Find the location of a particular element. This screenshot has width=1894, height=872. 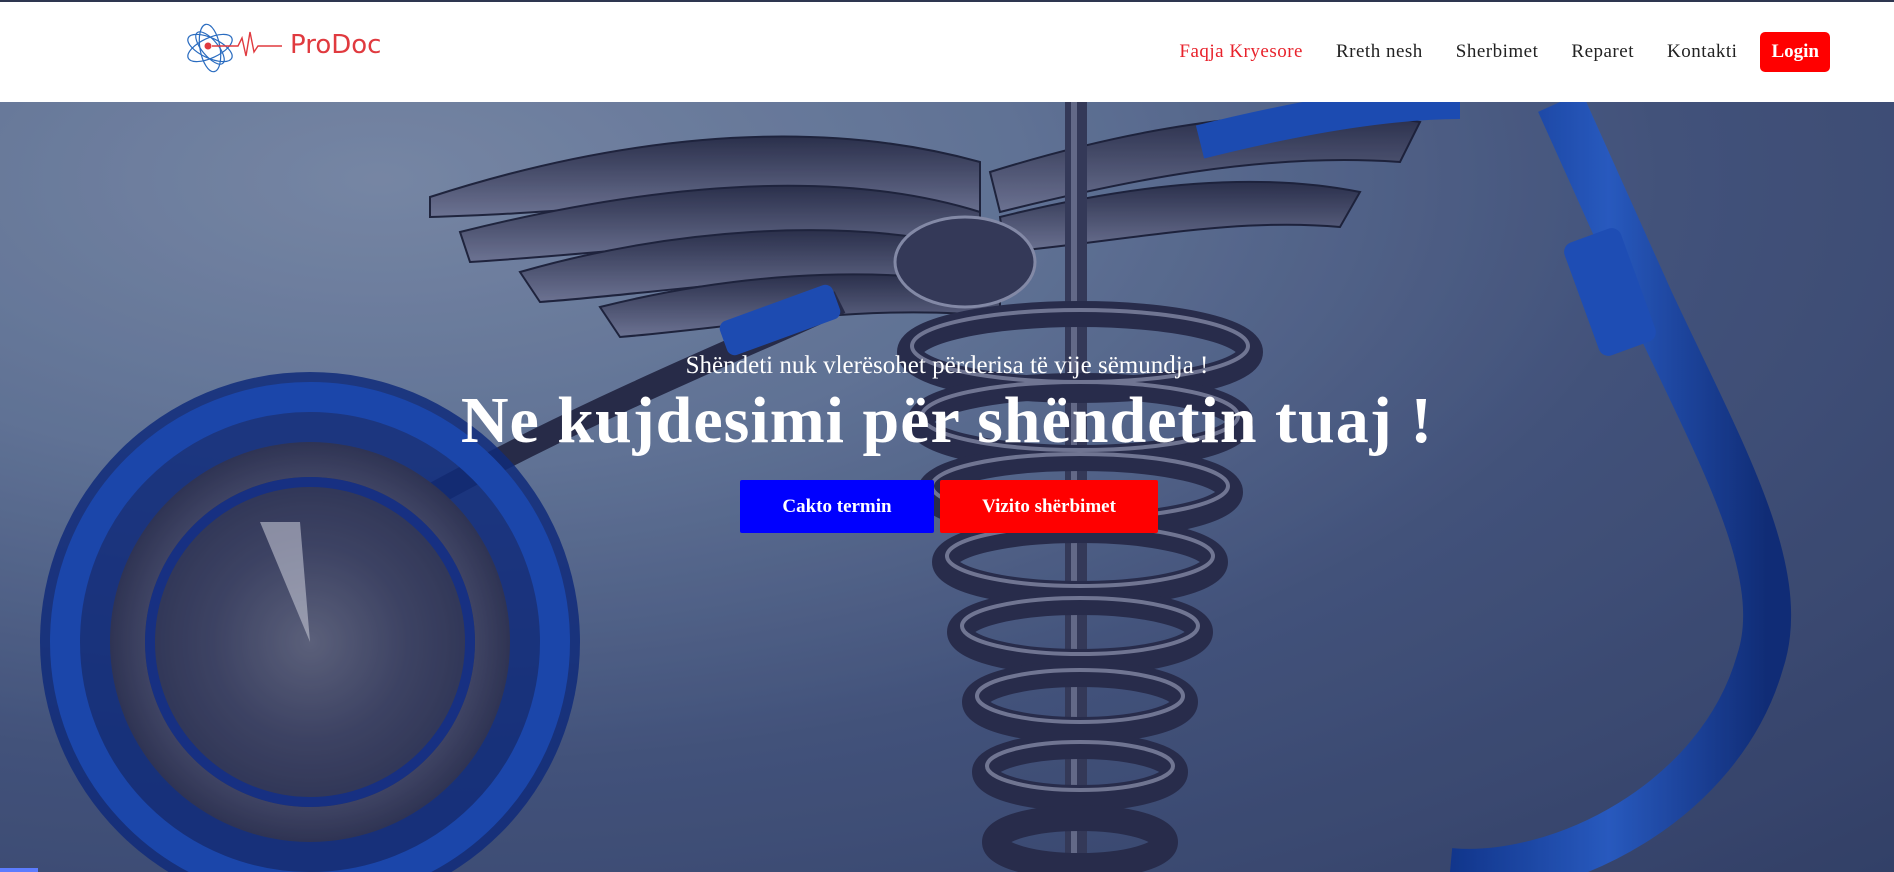

brand-name: ProDoc is located at coordinates (336, 45).